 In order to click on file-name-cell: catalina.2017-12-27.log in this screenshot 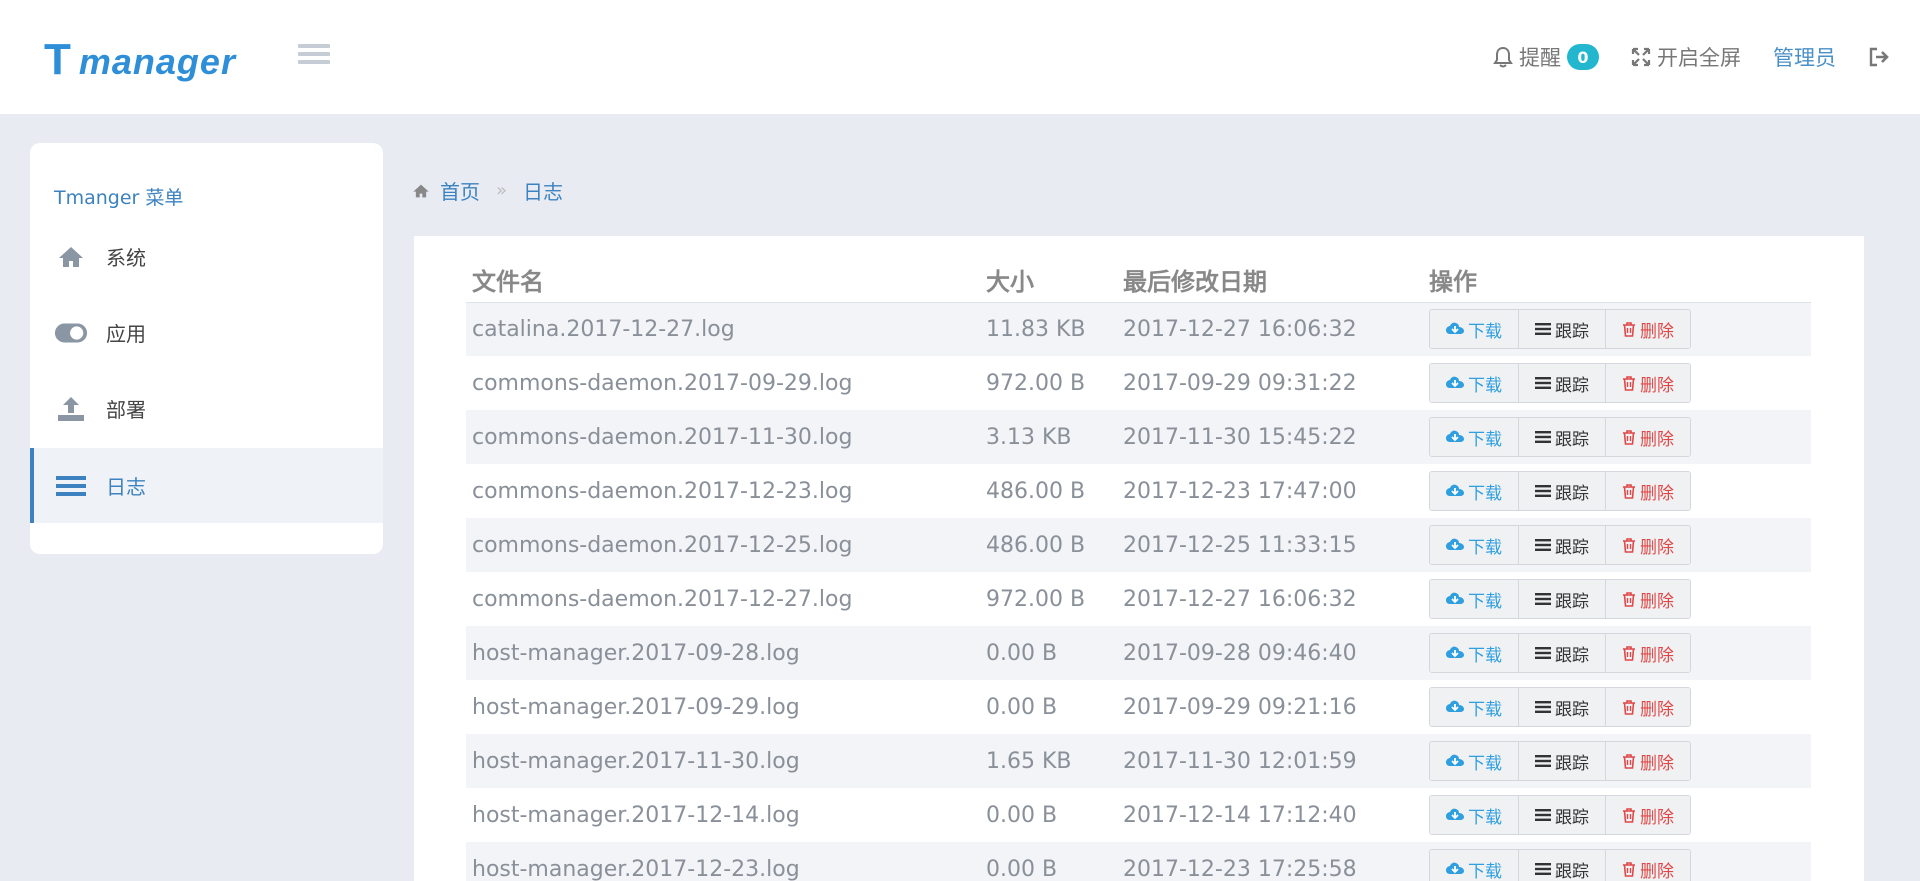, I will do `click(603, 329)`.